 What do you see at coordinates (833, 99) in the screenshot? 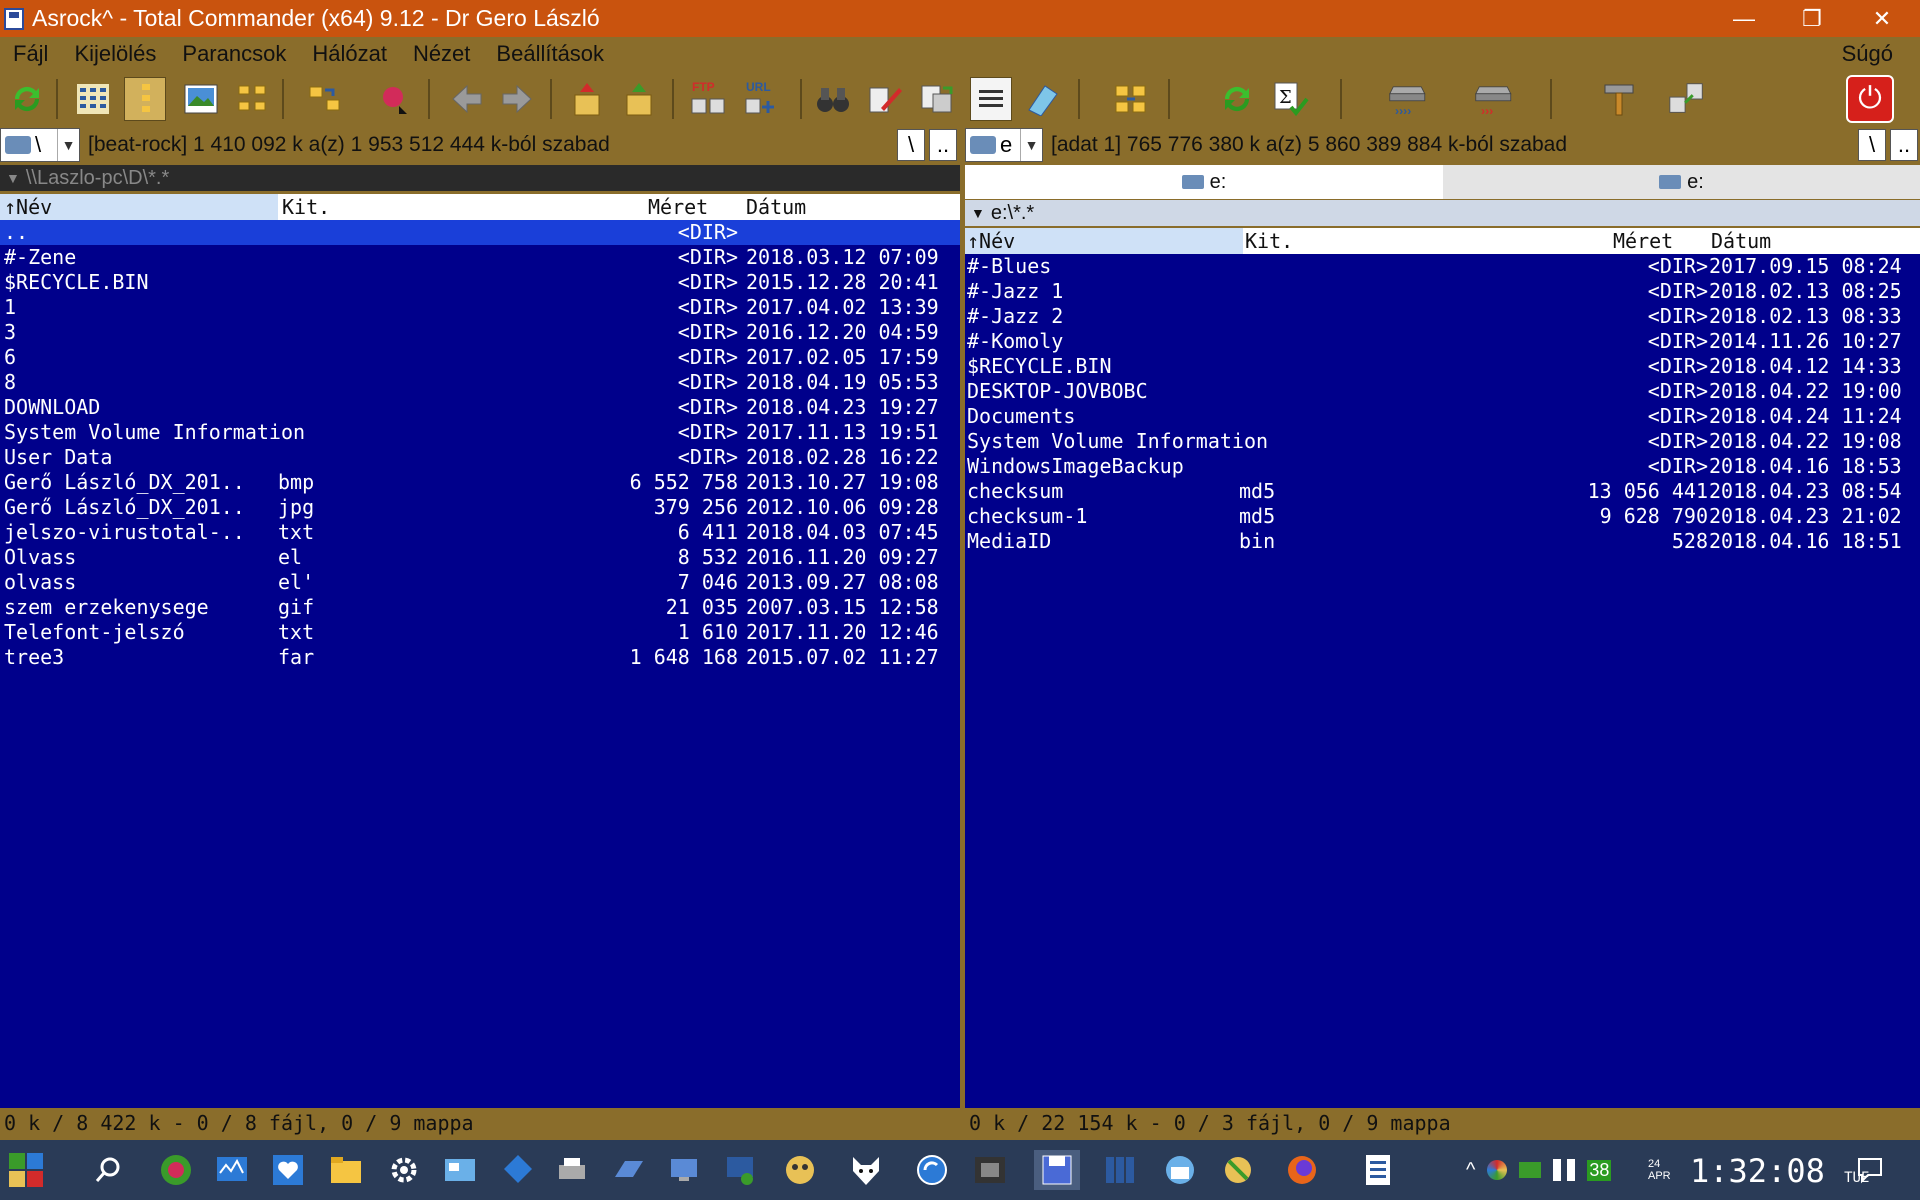
I see `search-binoculars-icon` at bounding box center [833, 99].